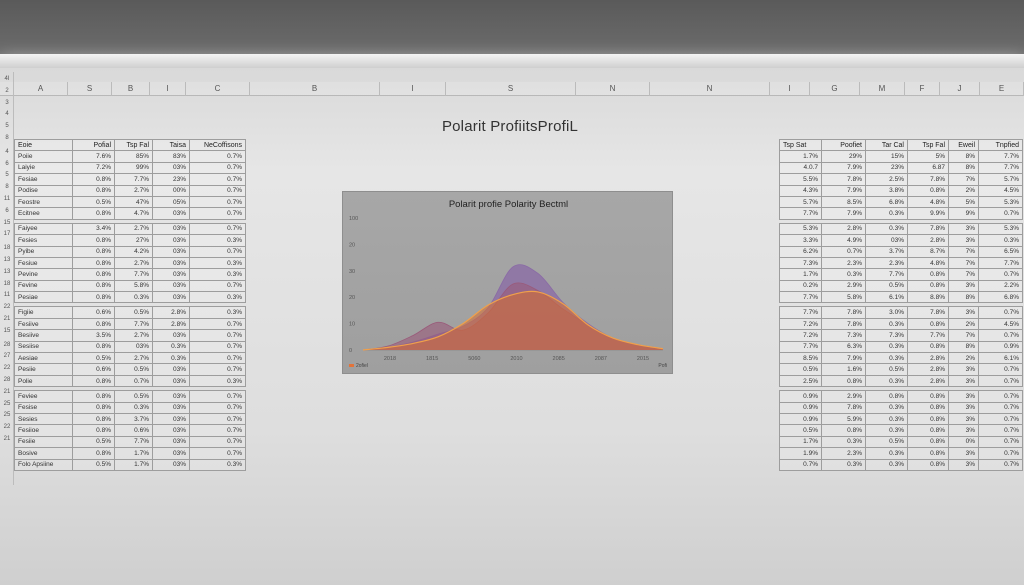 The height and width of the screenshot is (585, 1024). I want to click on table-cell: Folo Apsiine, so click(43, 464).